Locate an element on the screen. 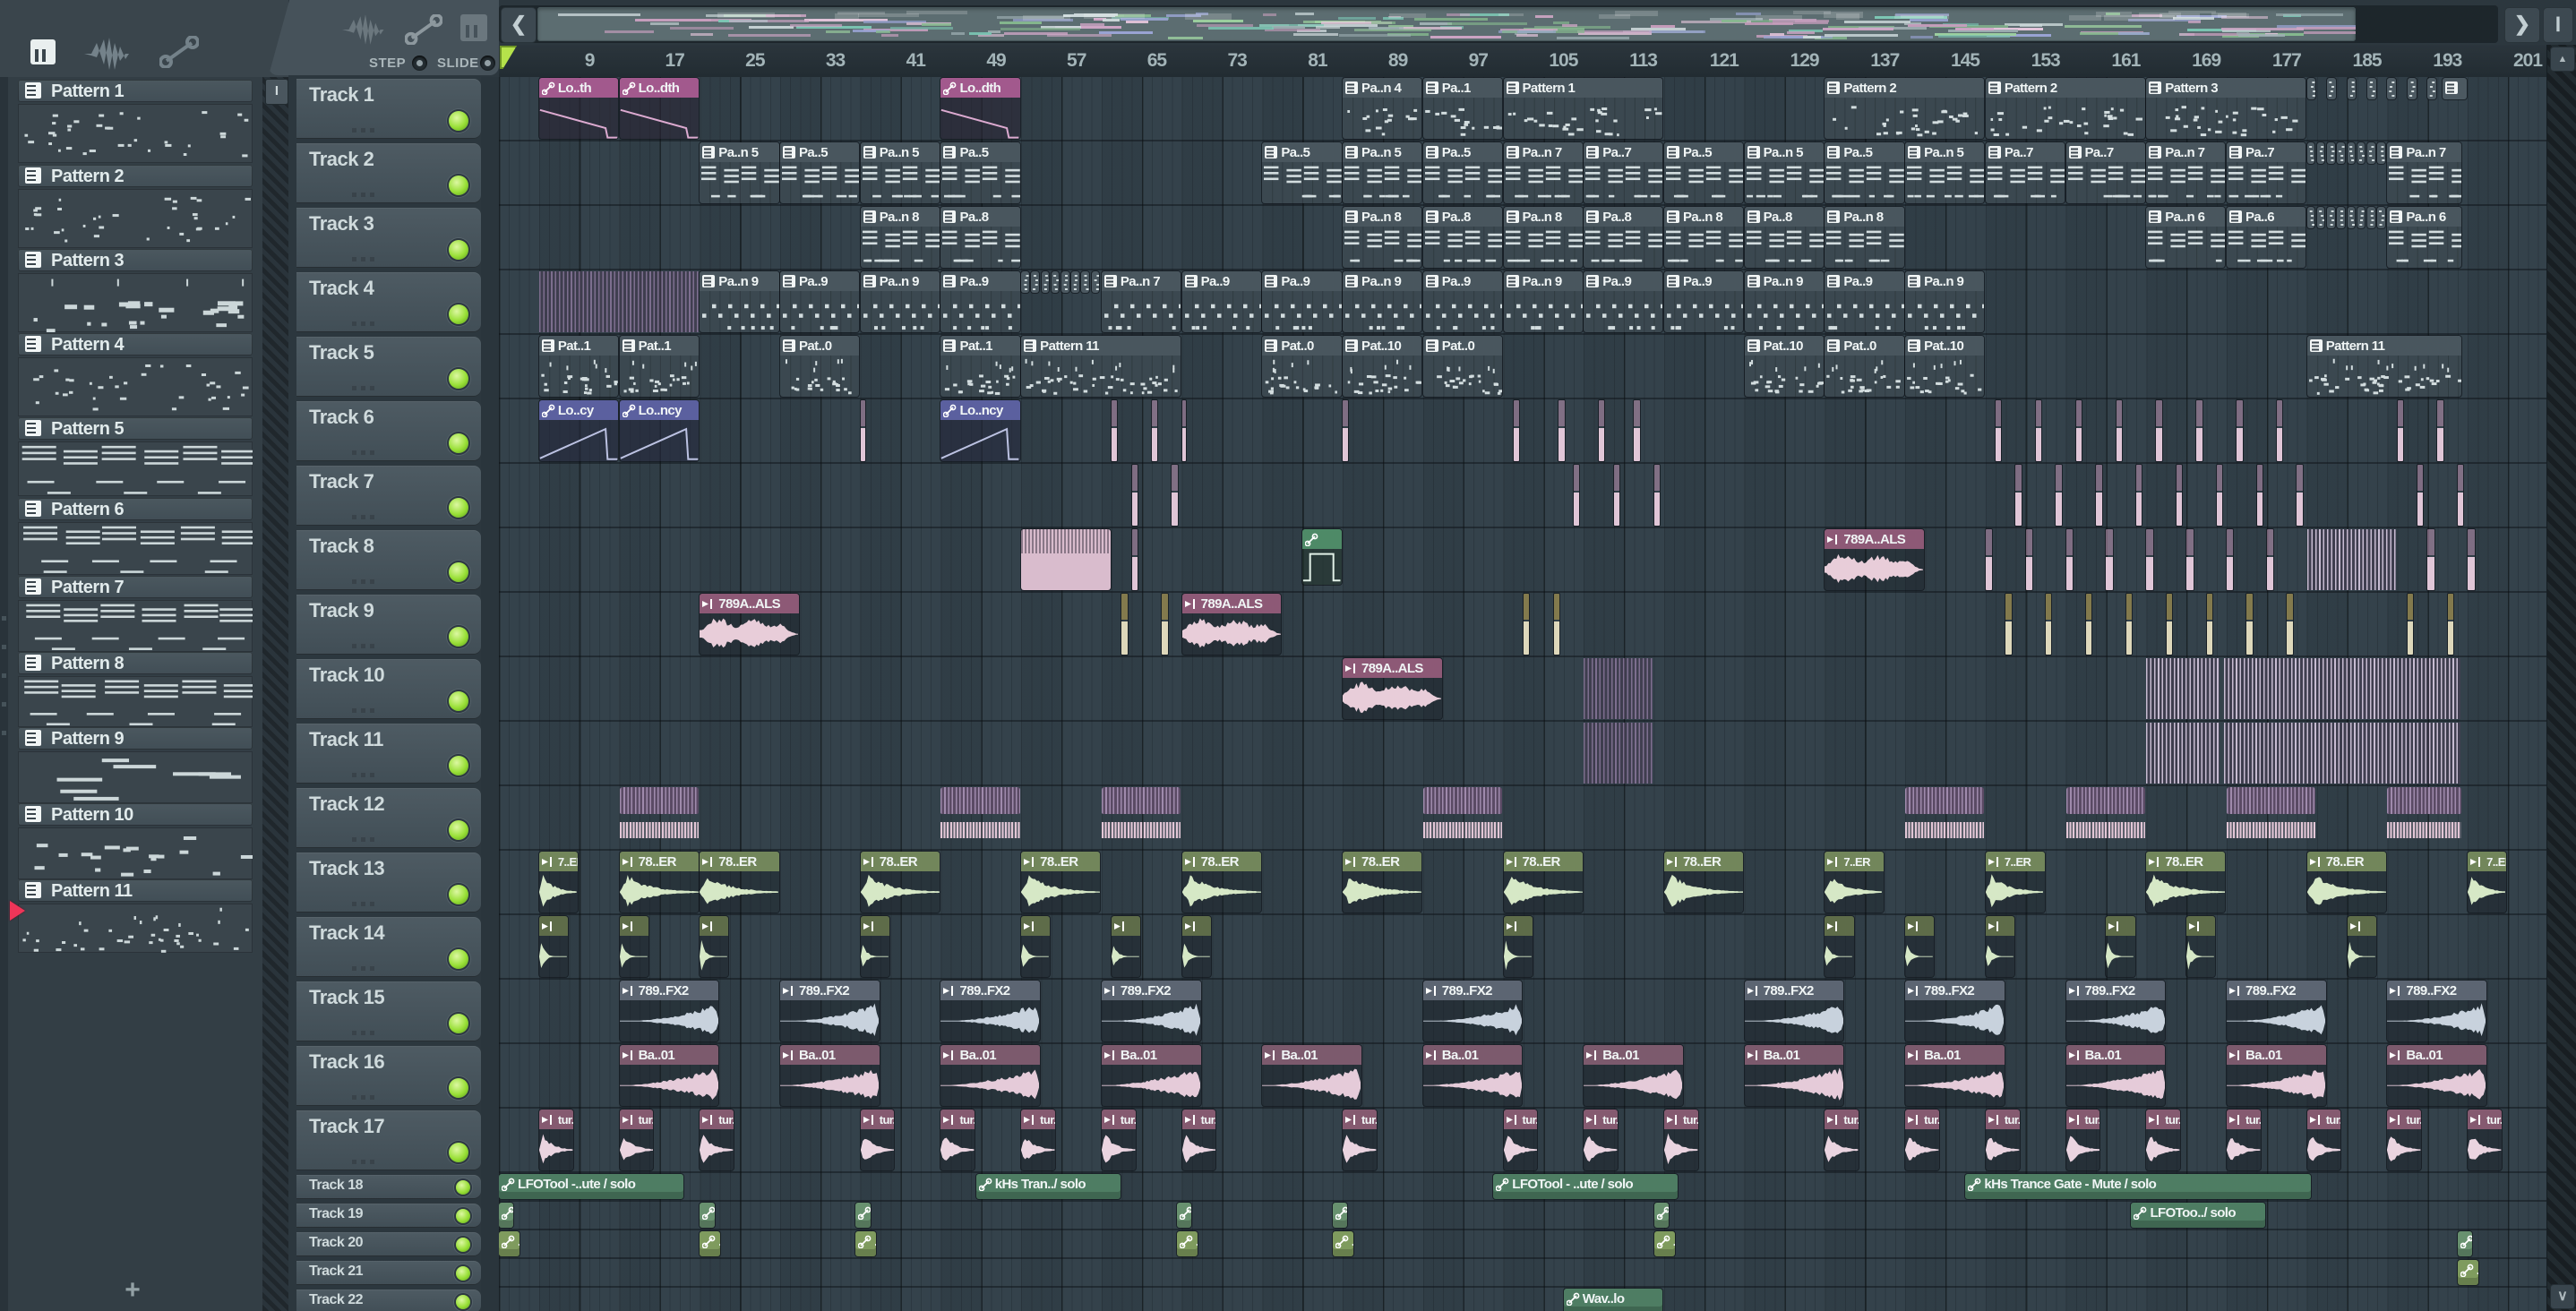 The height and width of the screenshot is (1311, 2576). clip-pattern-11: Pattern 11 is located at coordinates (1101, 366).